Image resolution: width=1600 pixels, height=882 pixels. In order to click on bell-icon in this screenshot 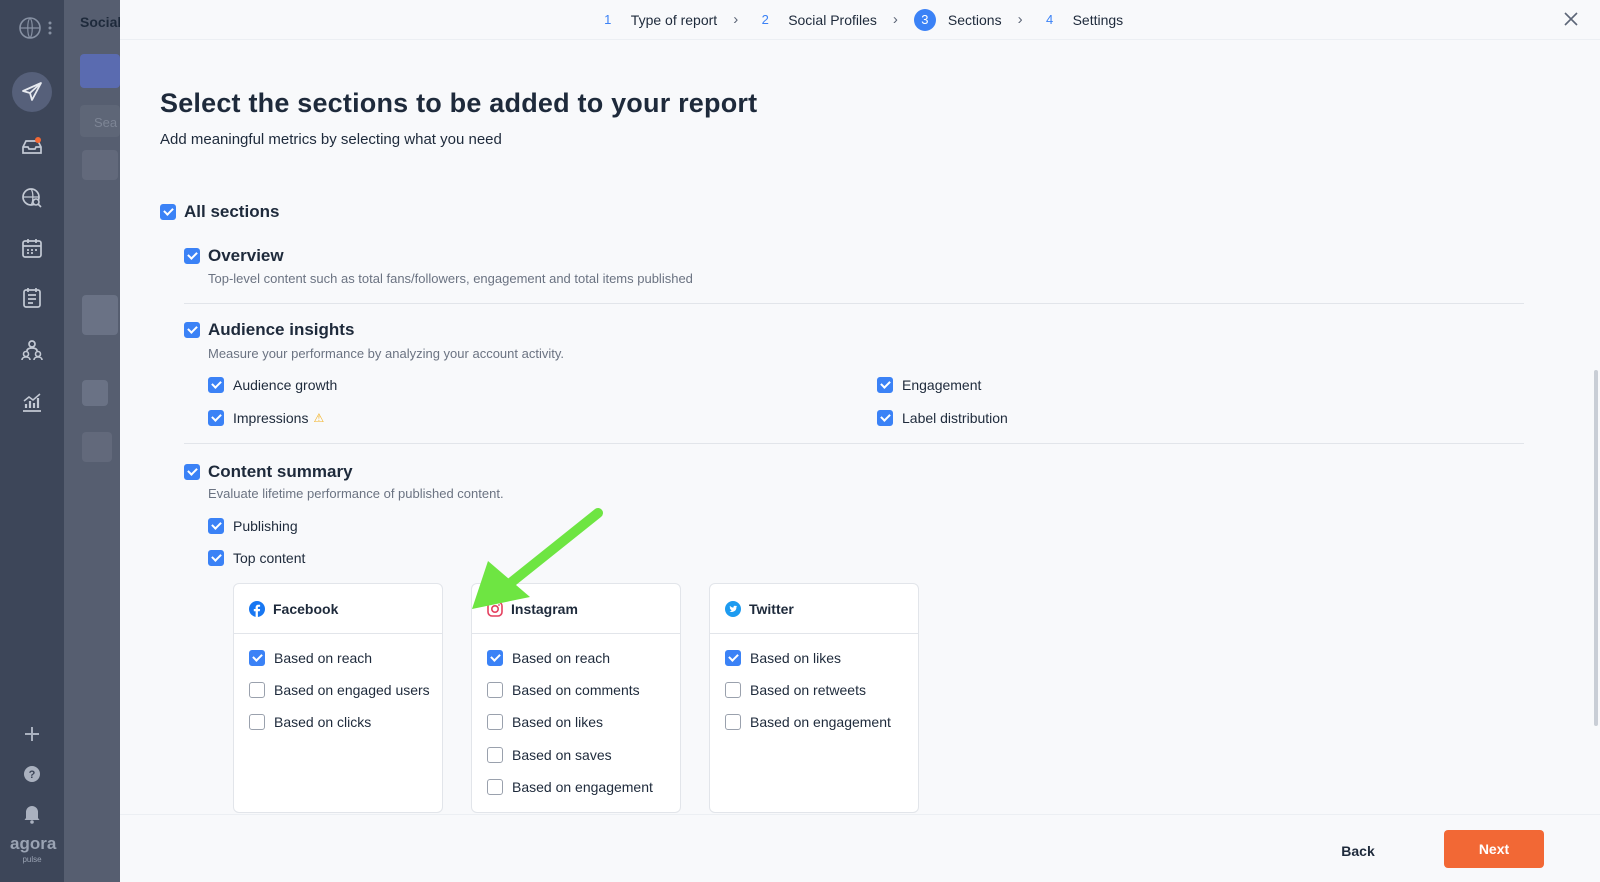, I will do `click(32, 813)`.